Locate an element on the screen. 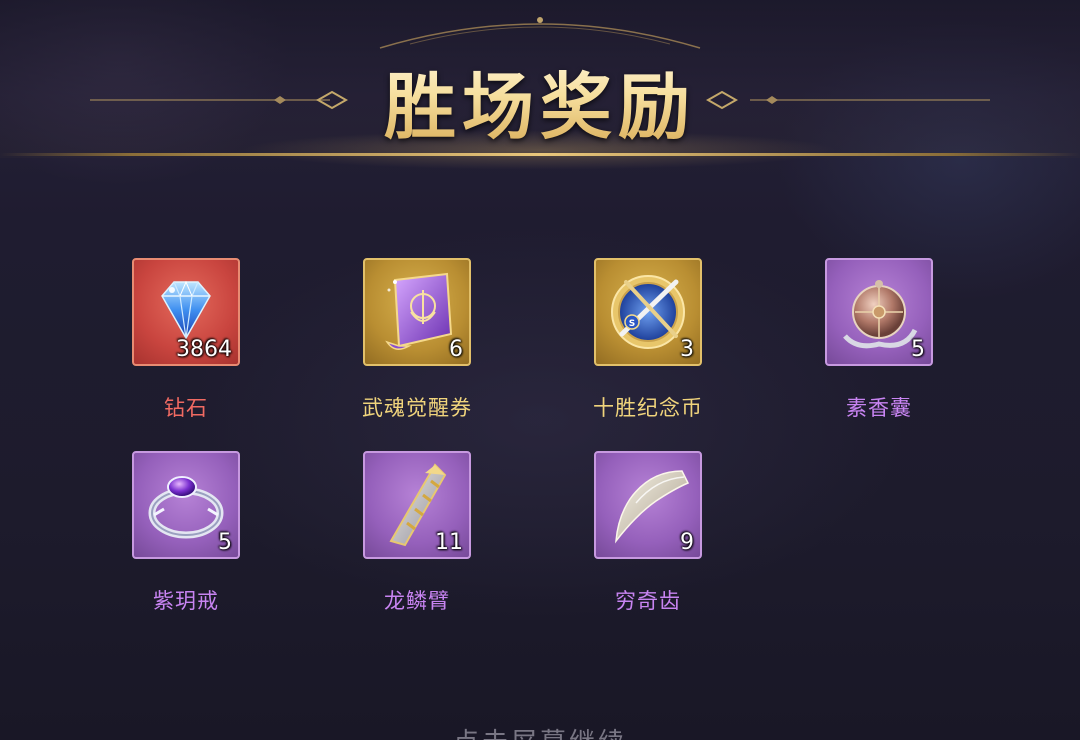  reward-item-dragon-scale-arm: 11 龙鳞臂 is located at coordinates (417, 536).